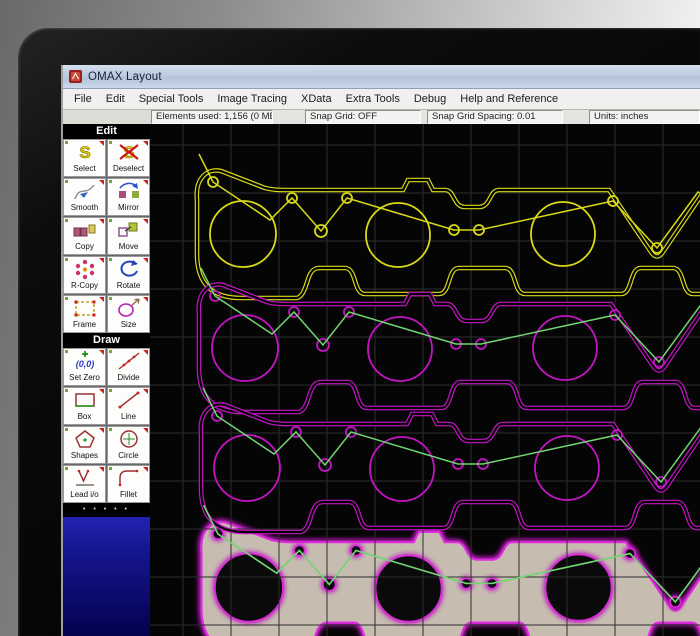 The image size is (700, 636). What do you see at coordinates (363, 117) in the screenshot?
I see `status-snap-grid: Snap Grid: OFF` at bounding box center [363, 117].